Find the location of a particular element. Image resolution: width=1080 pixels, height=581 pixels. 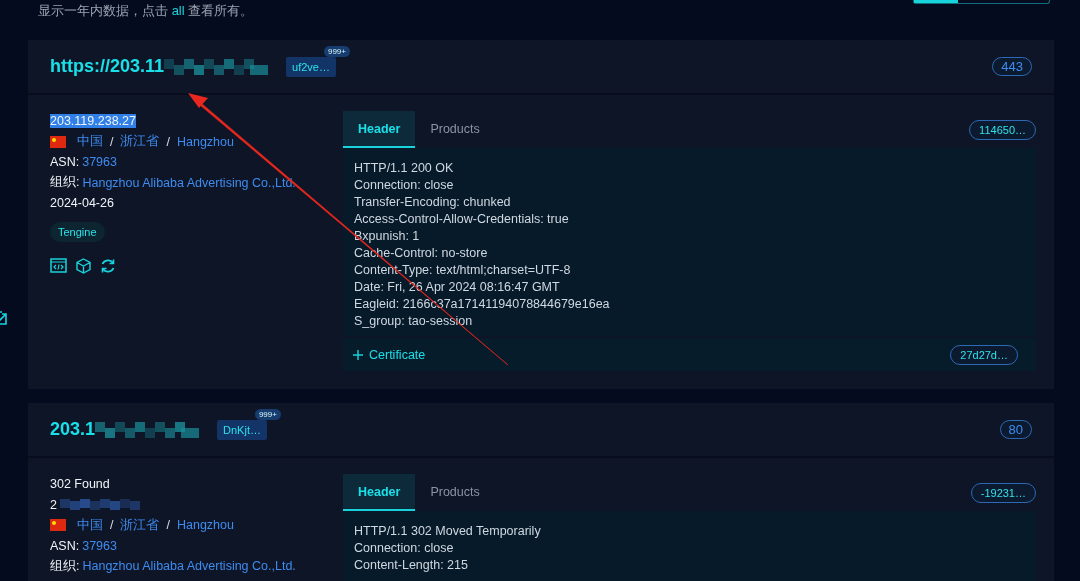

plus-icon is located at coordinates (358, 354).